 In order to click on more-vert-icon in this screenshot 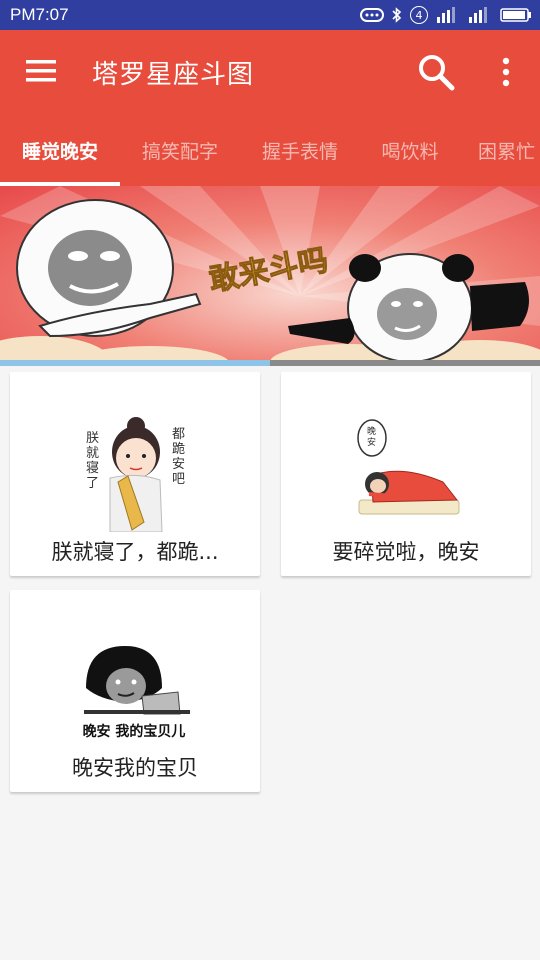, I will do `click(506, 72)`.